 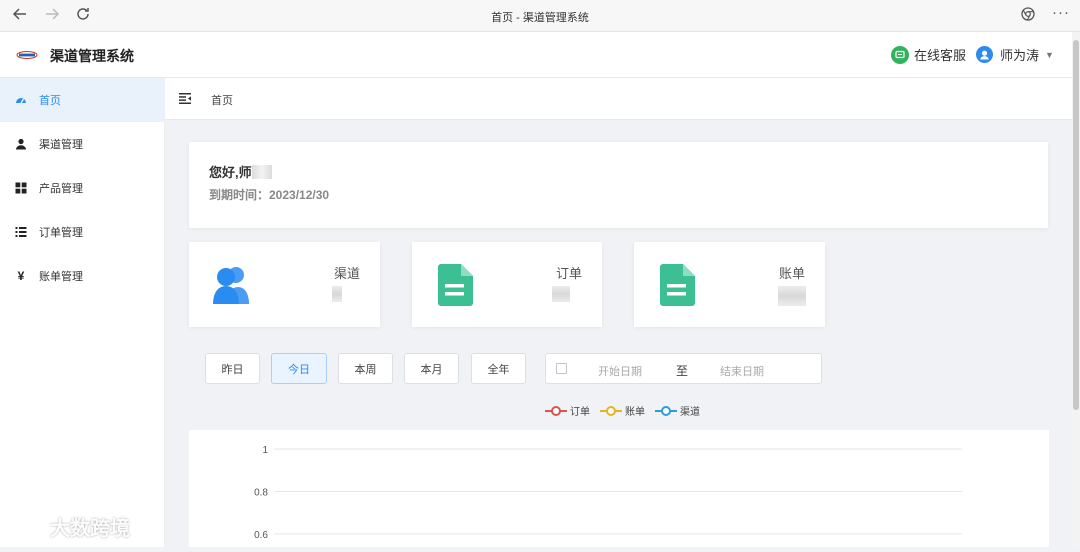 What do you see at coordinates (940, 55) in the screenshot?
I see `online-service-label: 在线客服` at bounding box center [940, 55].